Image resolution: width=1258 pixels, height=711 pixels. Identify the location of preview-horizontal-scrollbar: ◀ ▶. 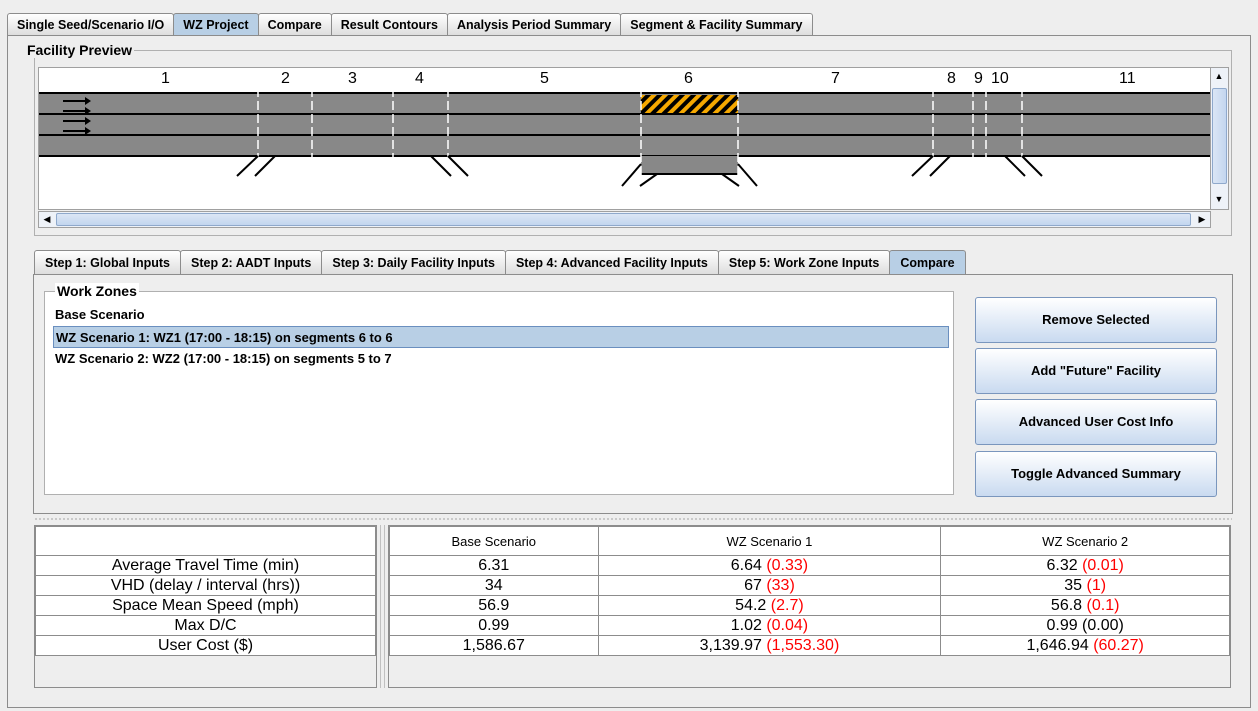
(624, 219).